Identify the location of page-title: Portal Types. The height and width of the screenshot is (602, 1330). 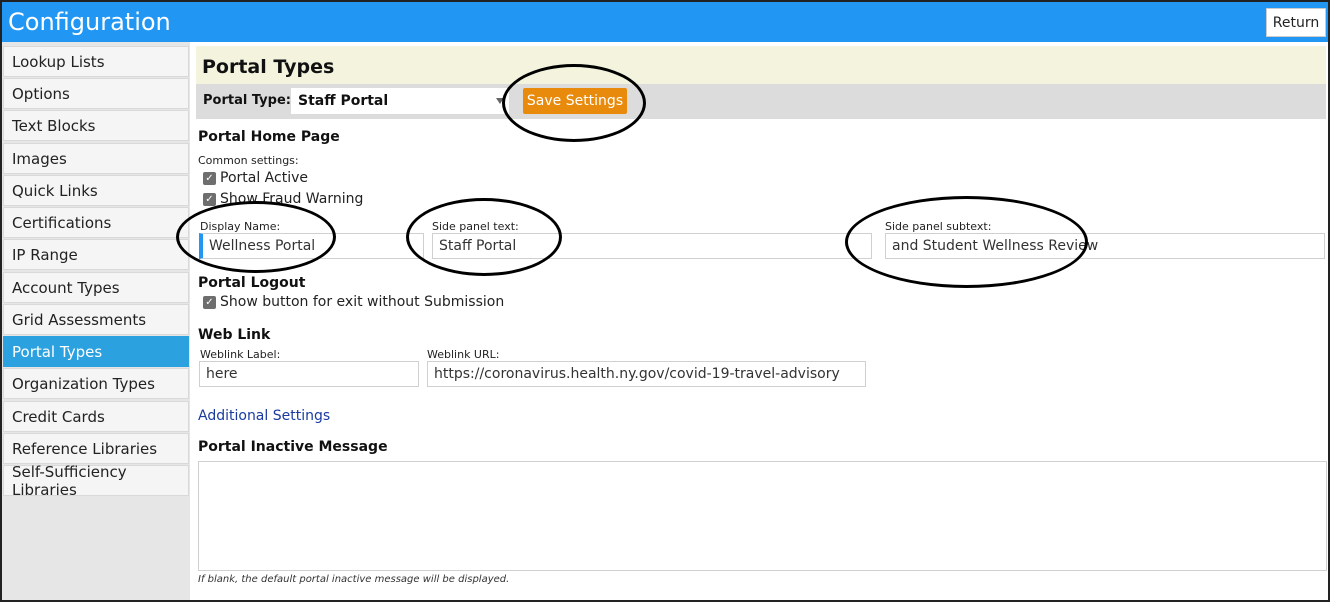
(268, 67).